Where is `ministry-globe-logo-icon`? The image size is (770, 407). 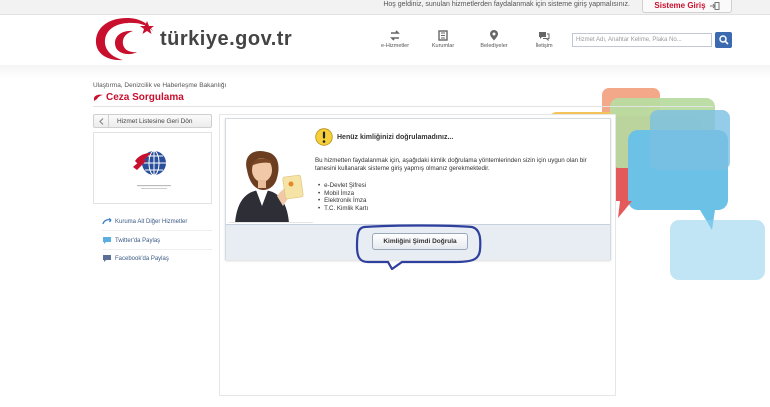 ministry-globe-logo-icon is located at coordinates (152, 169).